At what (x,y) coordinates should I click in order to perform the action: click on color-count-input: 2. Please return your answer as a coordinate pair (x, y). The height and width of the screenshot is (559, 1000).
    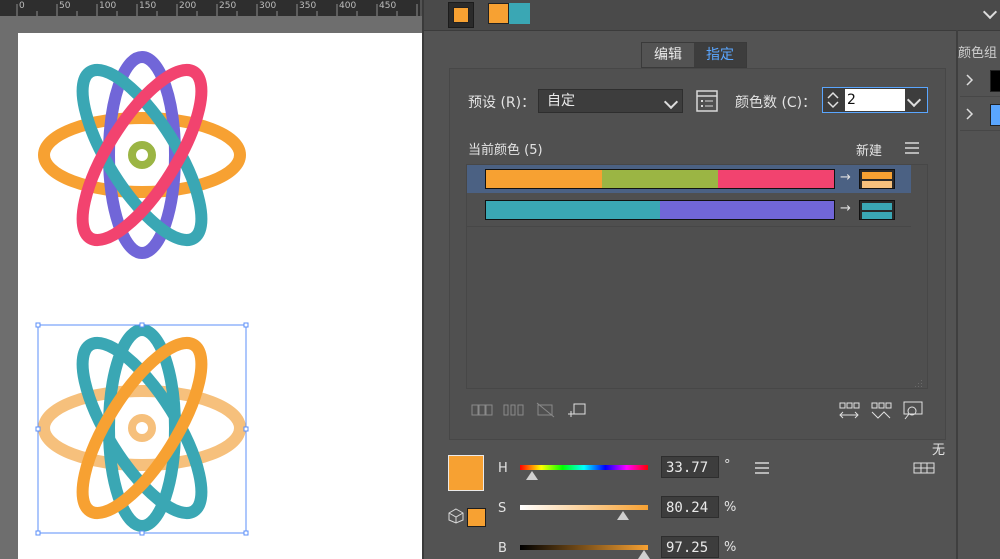
    Looking at the image, I should click on (875, 100).